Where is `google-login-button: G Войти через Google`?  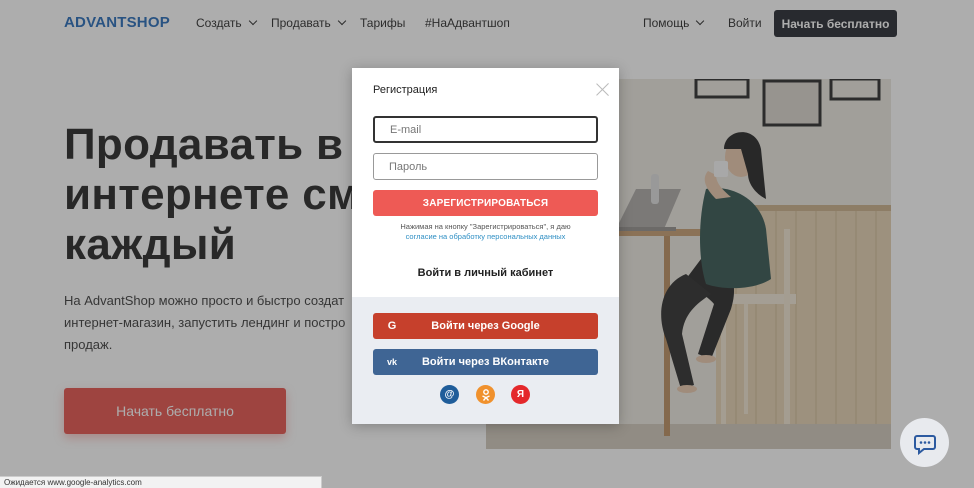
google-login-button: G Войти через Google is located at coordinates (485, 326).